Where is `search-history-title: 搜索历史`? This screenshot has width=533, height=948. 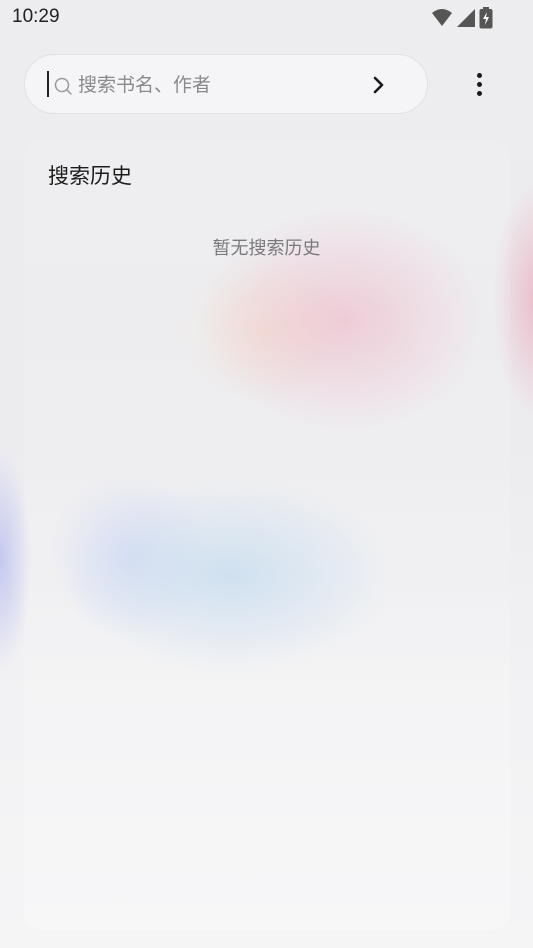 search-history-title: 搜索历史 is located at coordinates (90, 176).